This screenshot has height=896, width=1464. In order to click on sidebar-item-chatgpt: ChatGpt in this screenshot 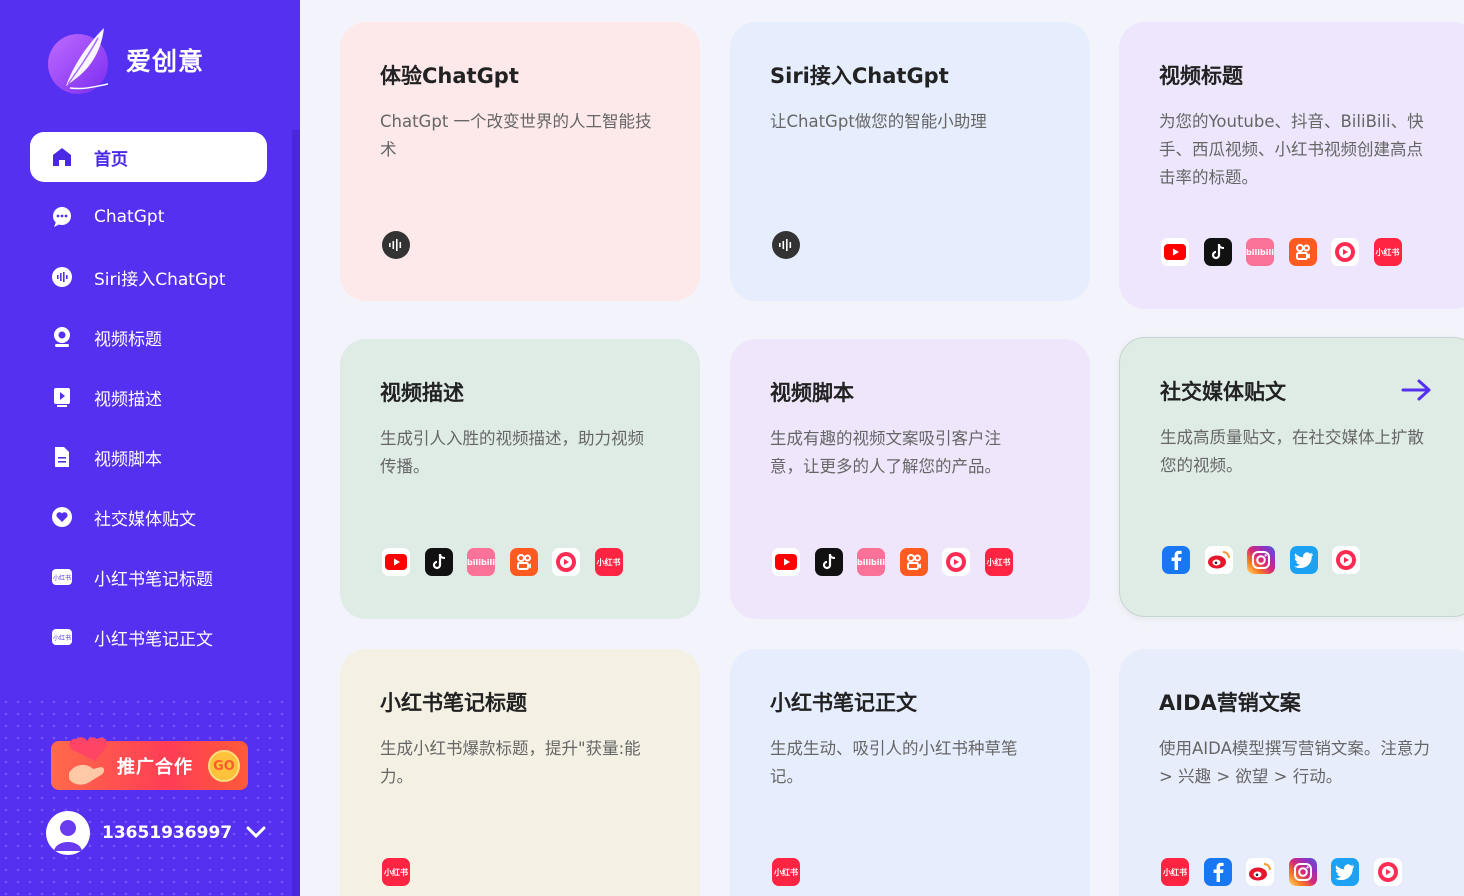, I will do `click(148, 217)`.